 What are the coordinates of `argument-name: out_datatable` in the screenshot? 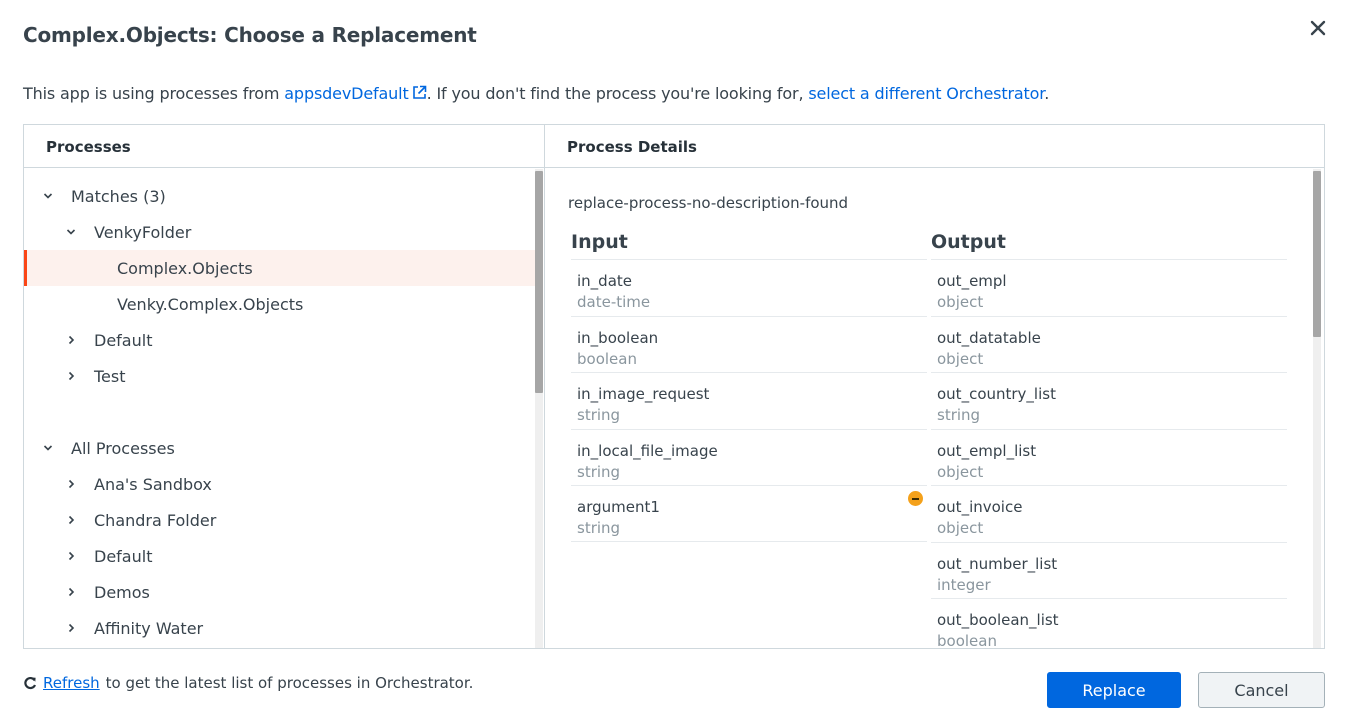 It's located at (989, 337).